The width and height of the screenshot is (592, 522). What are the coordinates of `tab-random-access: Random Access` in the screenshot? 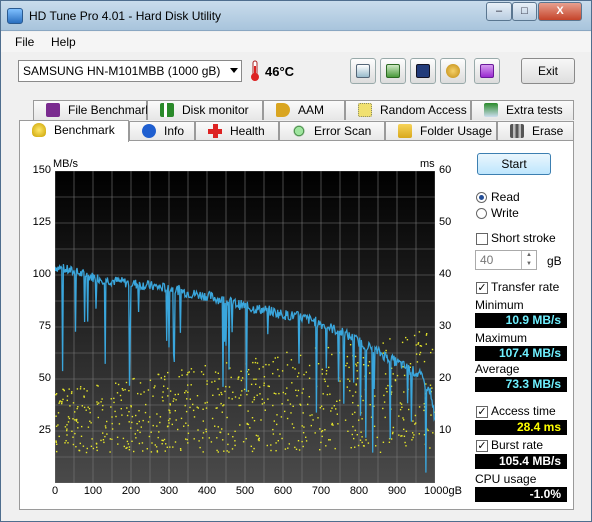 It's located at (408, 110).